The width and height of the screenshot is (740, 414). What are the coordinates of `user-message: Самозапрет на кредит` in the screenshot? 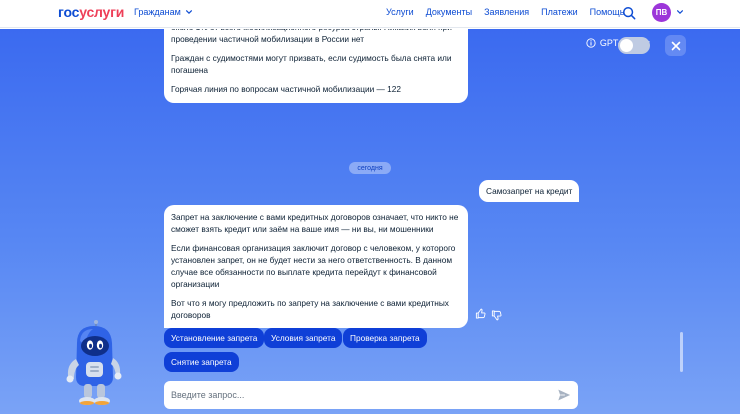 It's located at (529, 191).